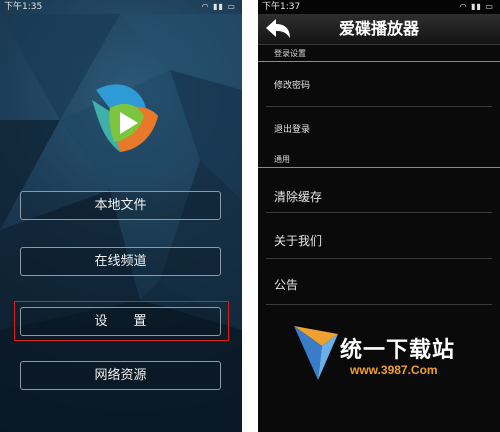 The width and height of the screenshot is (500, 432). I want to click on page-title: 爱碟播放器, so click(378, 28).